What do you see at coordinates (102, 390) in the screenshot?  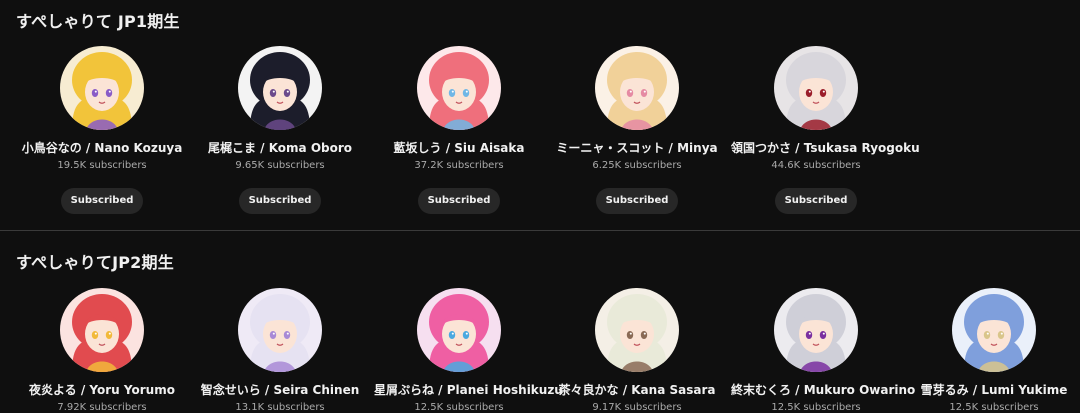 I see `channel-name-link: 夜炎よる / Yoru Yorumo` at bounding box center [102, 390].